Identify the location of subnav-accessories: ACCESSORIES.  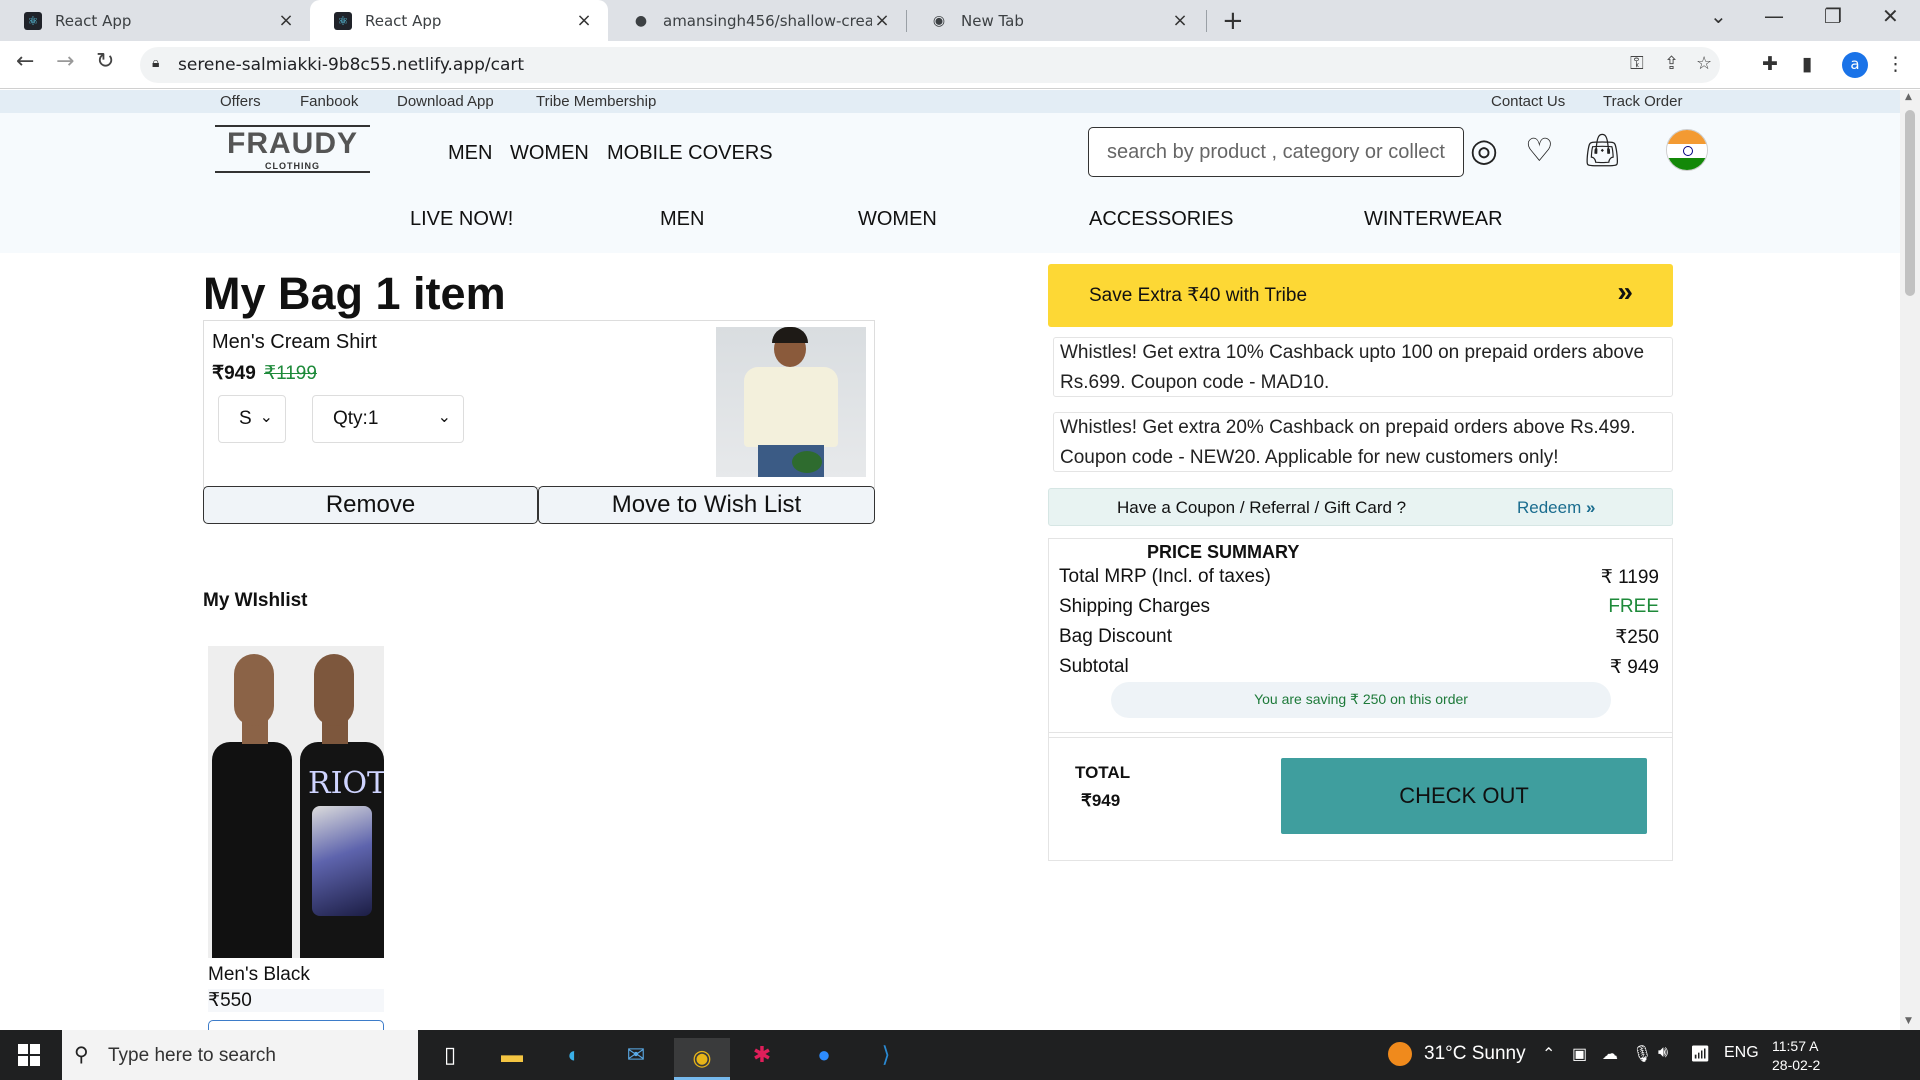
(1161, 219).